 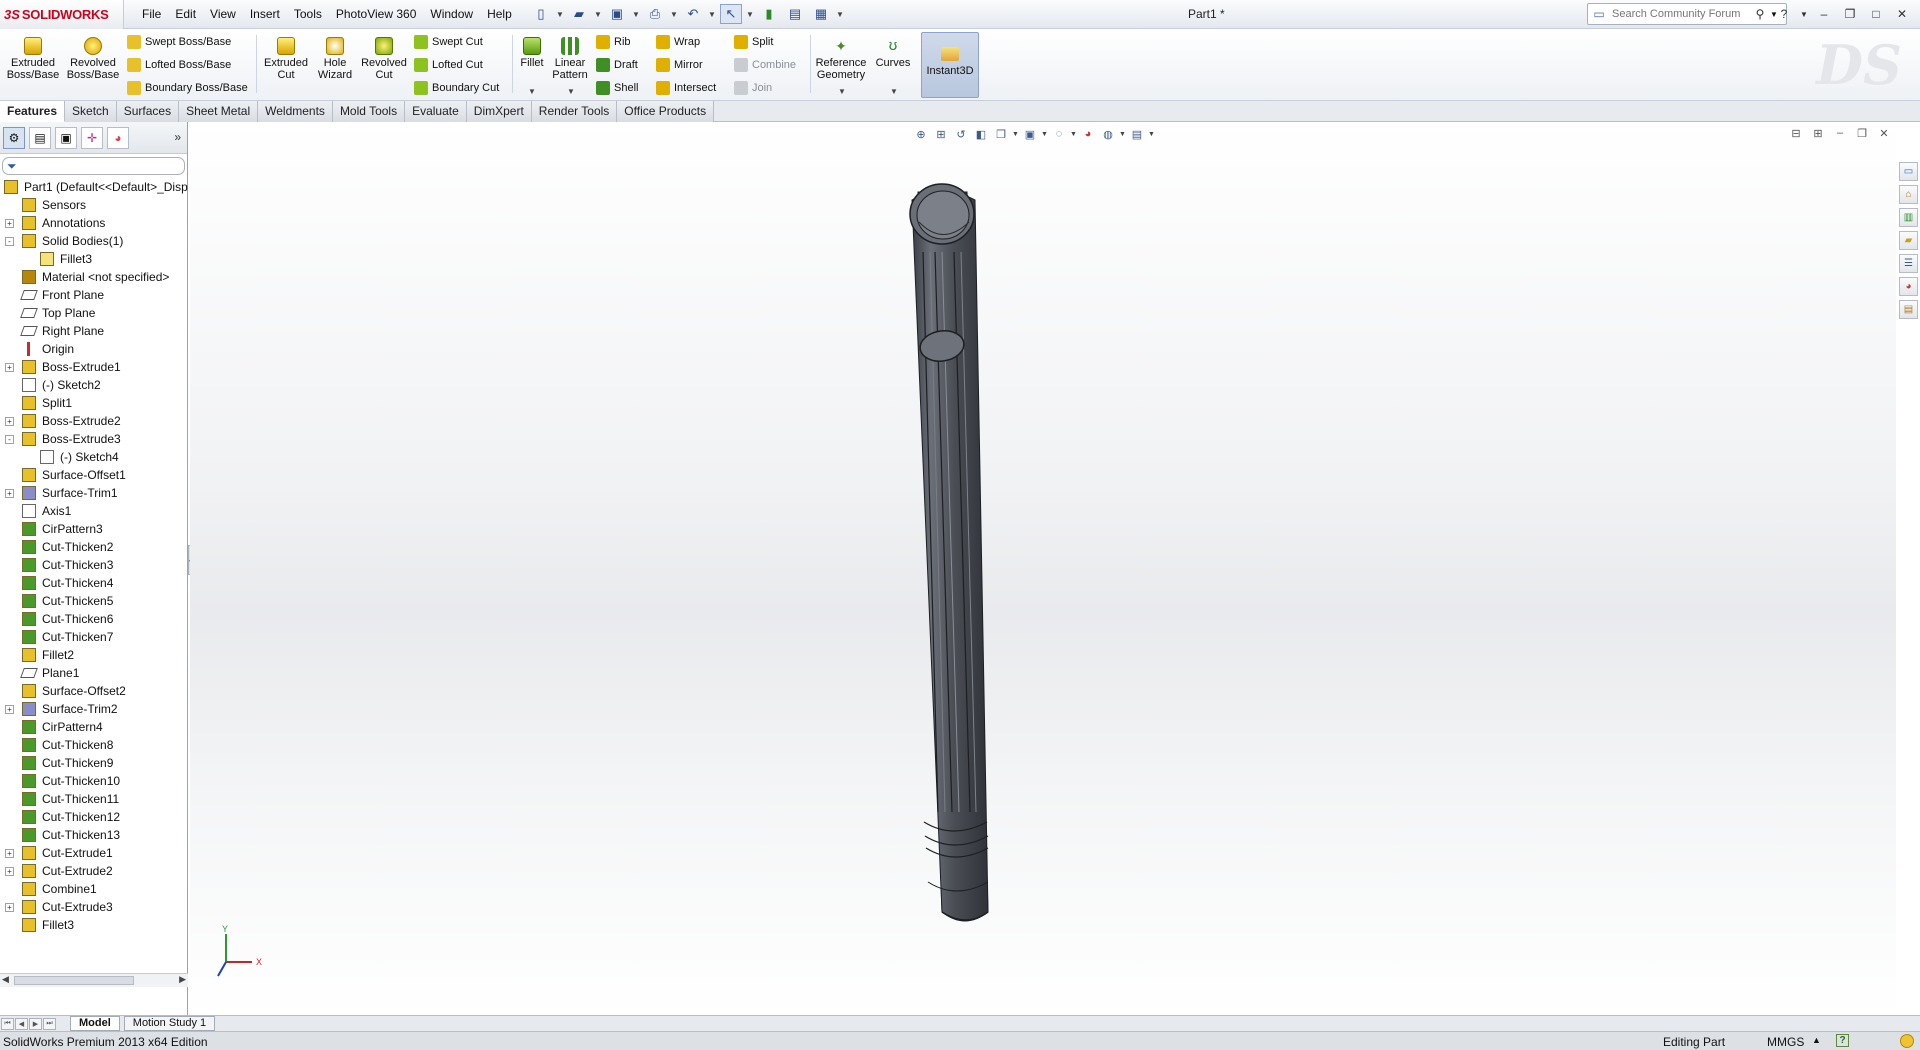 What do you see at coordinates (308, 14) in the screenshot?
I see `menu-tools: Tools` at bounding box center [308, 14].